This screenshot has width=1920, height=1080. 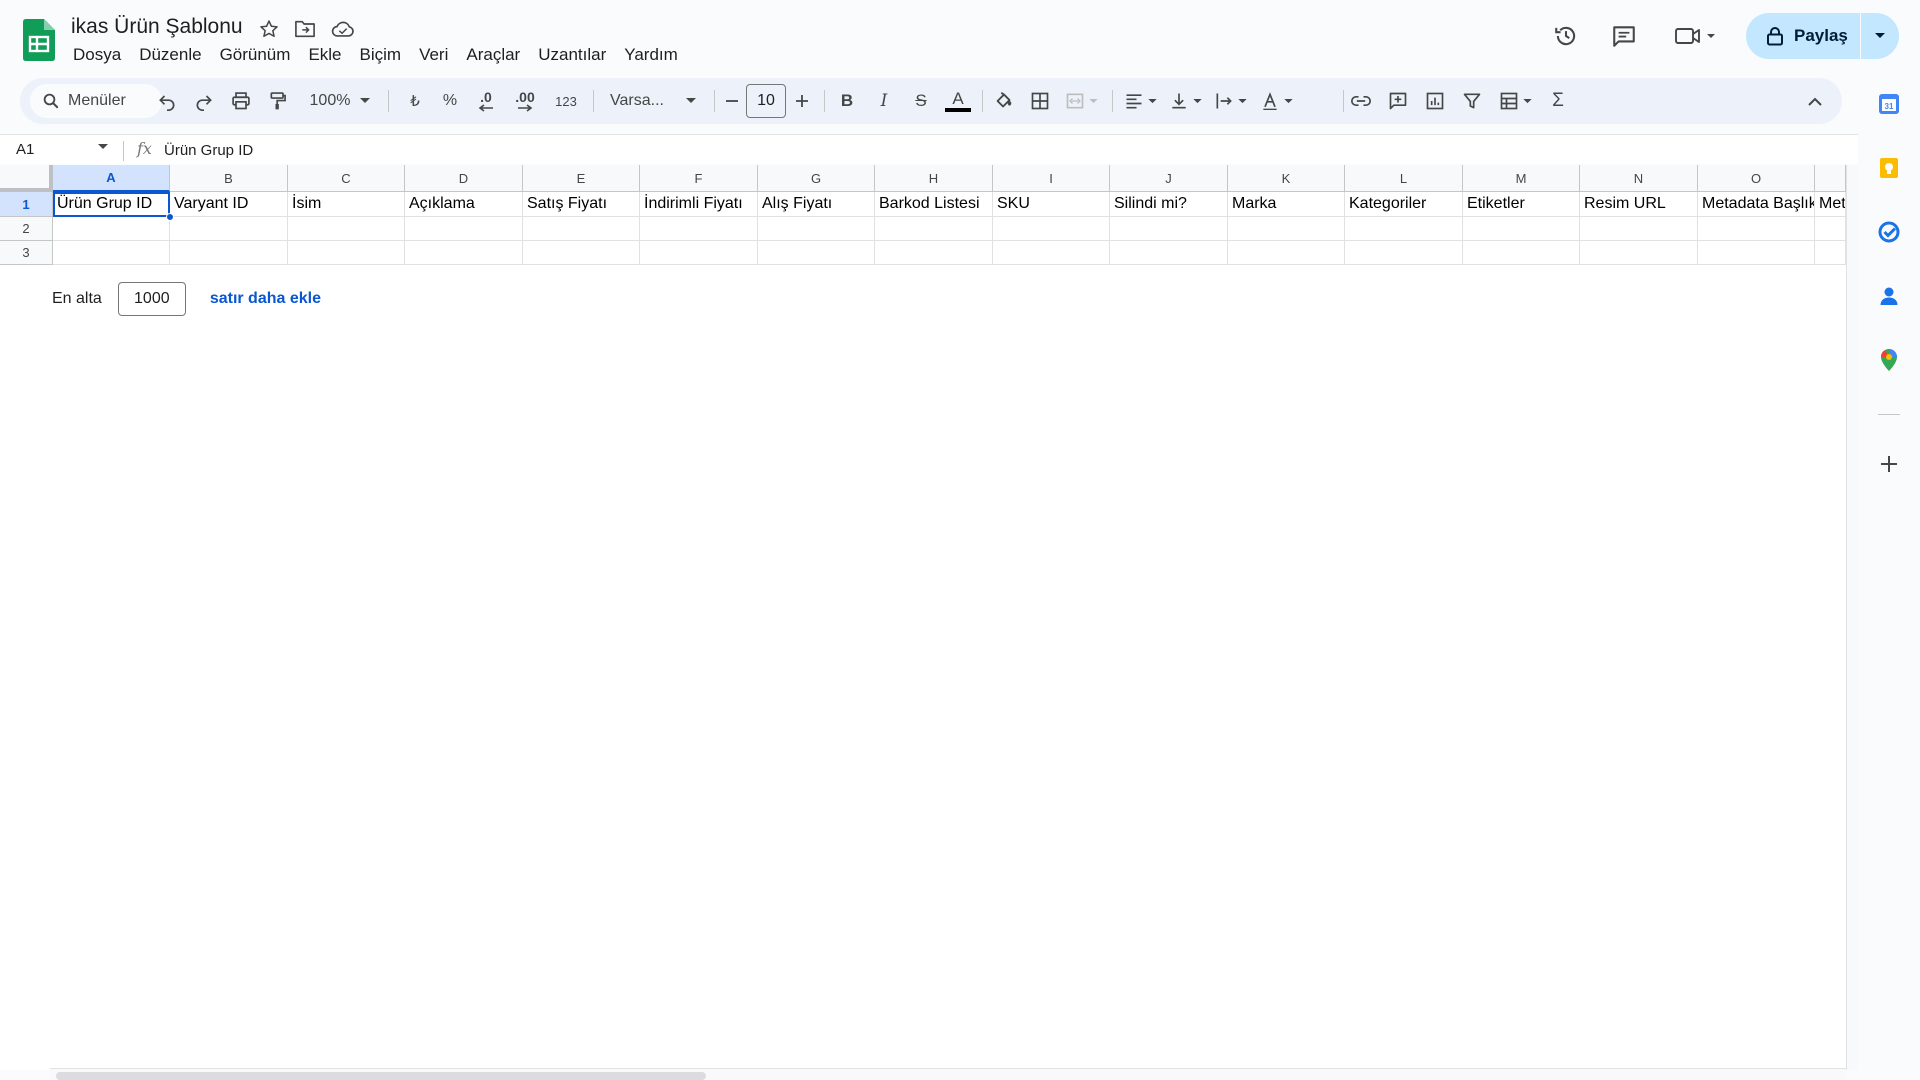 What do you see at coordinates (433, 55) in the screenshot?
I see `menu-veri: Veri` at bounding box center [433, 55].